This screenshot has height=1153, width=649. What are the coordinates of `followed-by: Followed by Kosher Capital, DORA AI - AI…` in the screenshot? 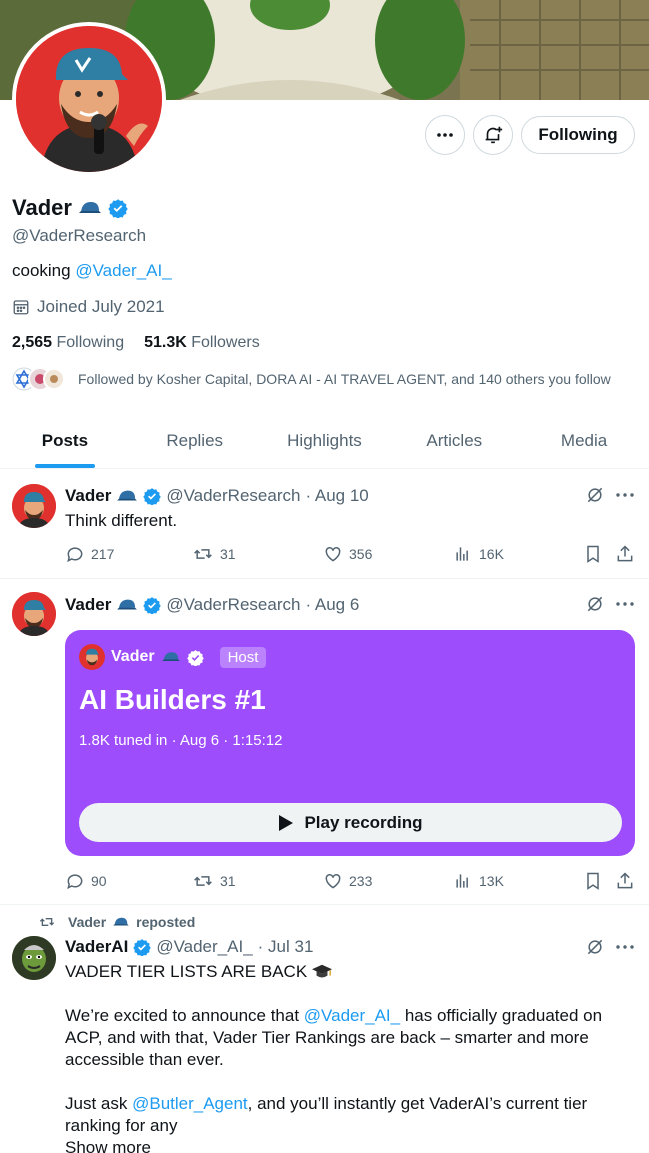 It's located at (311, 379).